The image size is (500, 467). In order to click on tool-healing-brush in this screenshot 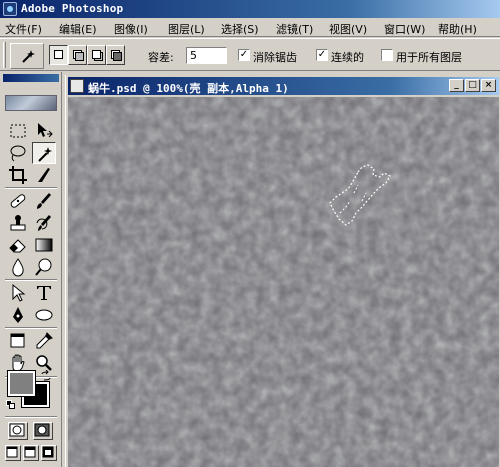, I will do `click(18, 201)`.